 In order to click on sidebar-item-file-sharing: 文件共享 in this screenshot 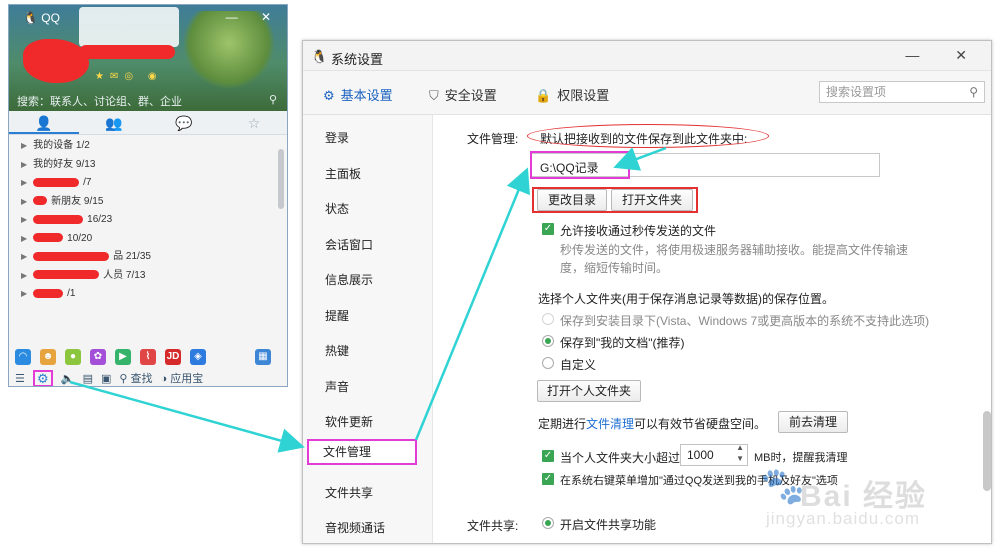, I will do `click(349, 492)`.